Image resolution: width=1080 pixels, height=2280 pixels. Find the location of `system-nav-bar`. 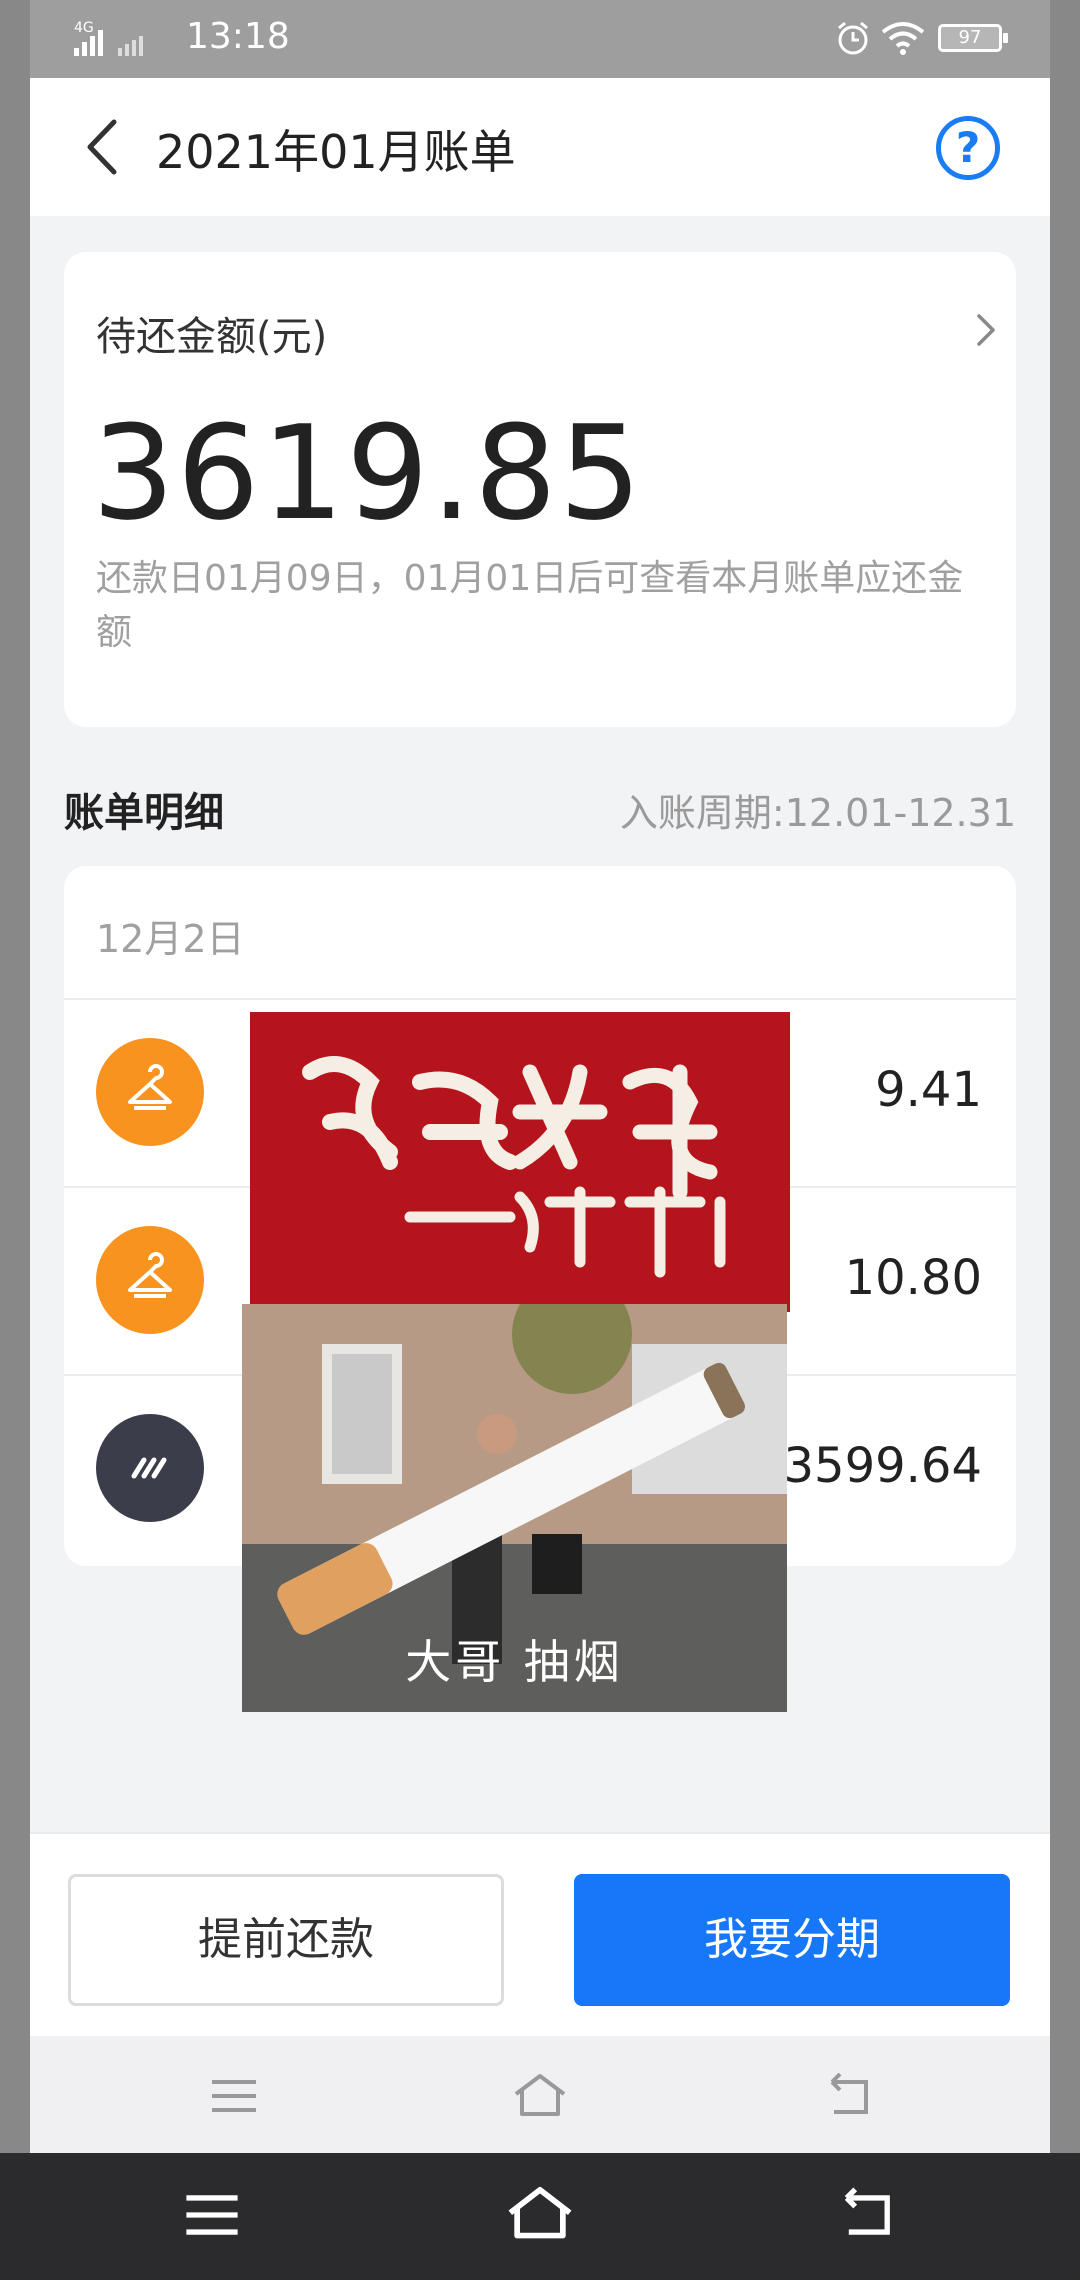

system-nav-bar is located at coordinates (540, 2216).